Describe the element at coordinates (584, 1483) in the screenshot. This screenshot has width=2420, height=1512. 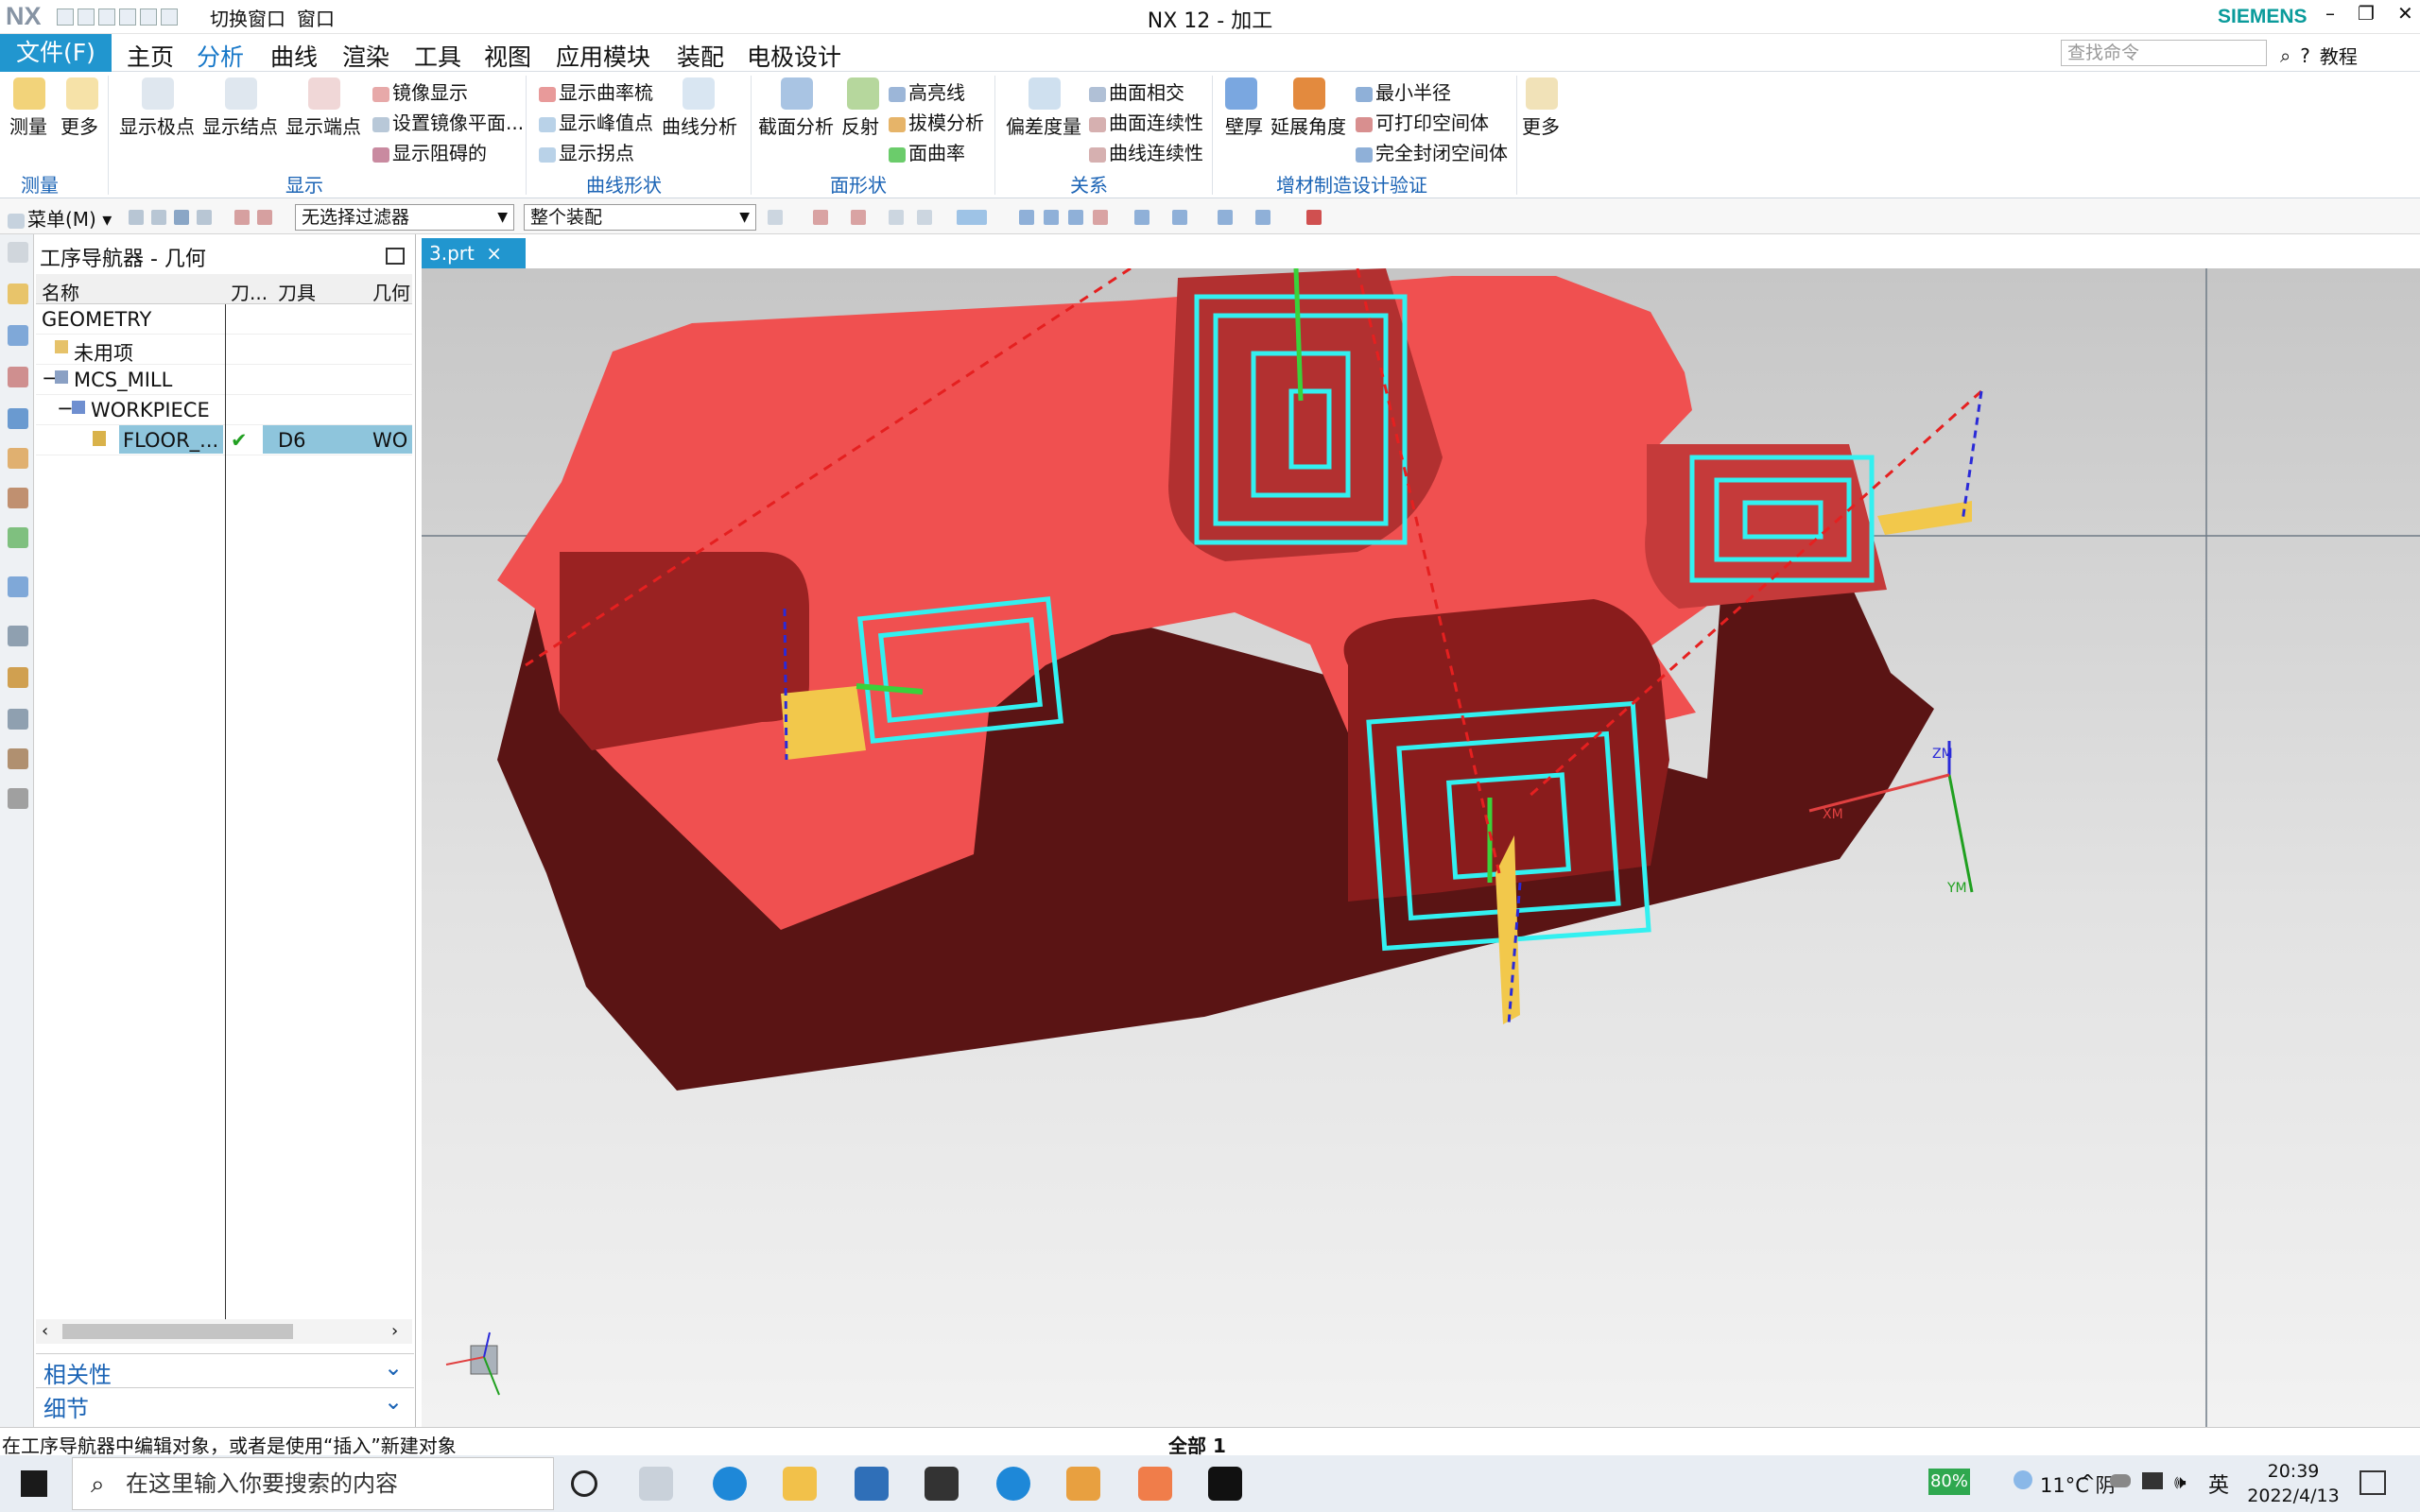
I see `cortana-icon` at that location.